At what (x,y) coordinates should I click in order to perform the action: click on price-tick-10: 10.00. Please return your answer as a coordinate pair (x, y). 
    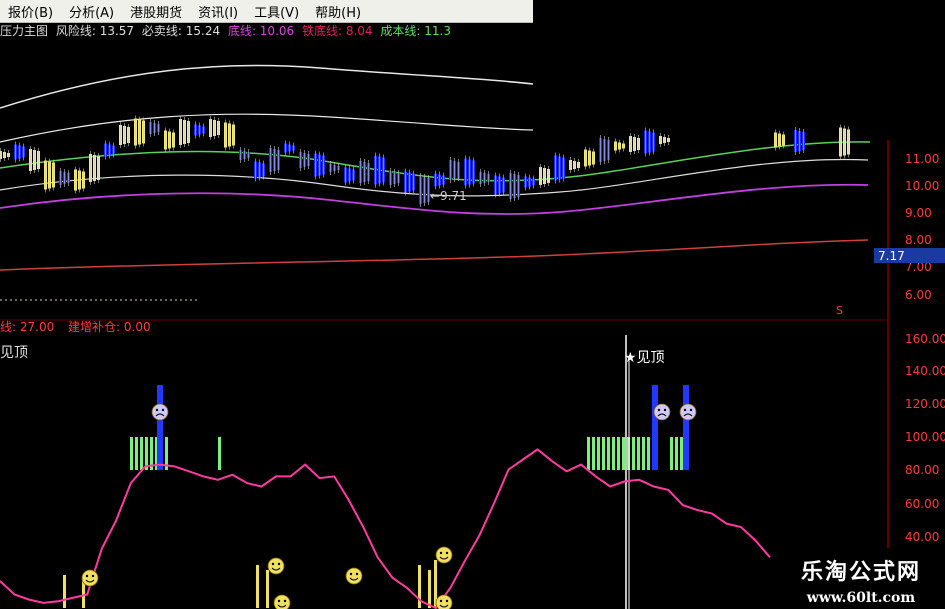
    Looking at the image, I should click on (922, 186).